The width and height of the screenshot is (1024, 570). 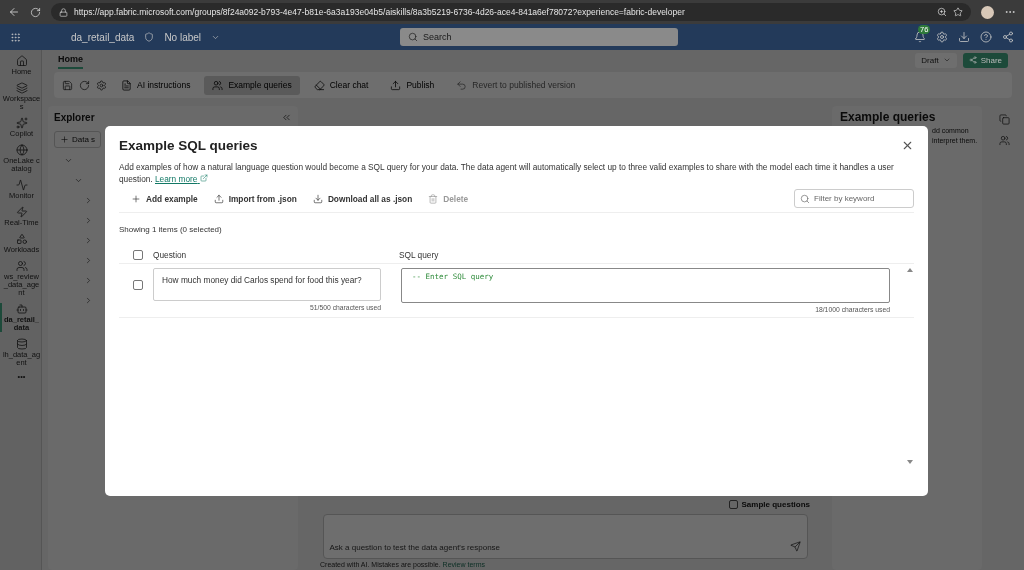 What do you see at coordinates (539, 37) in the screenshot?
I see `search-field: Search` at bounding box center [539, 37].